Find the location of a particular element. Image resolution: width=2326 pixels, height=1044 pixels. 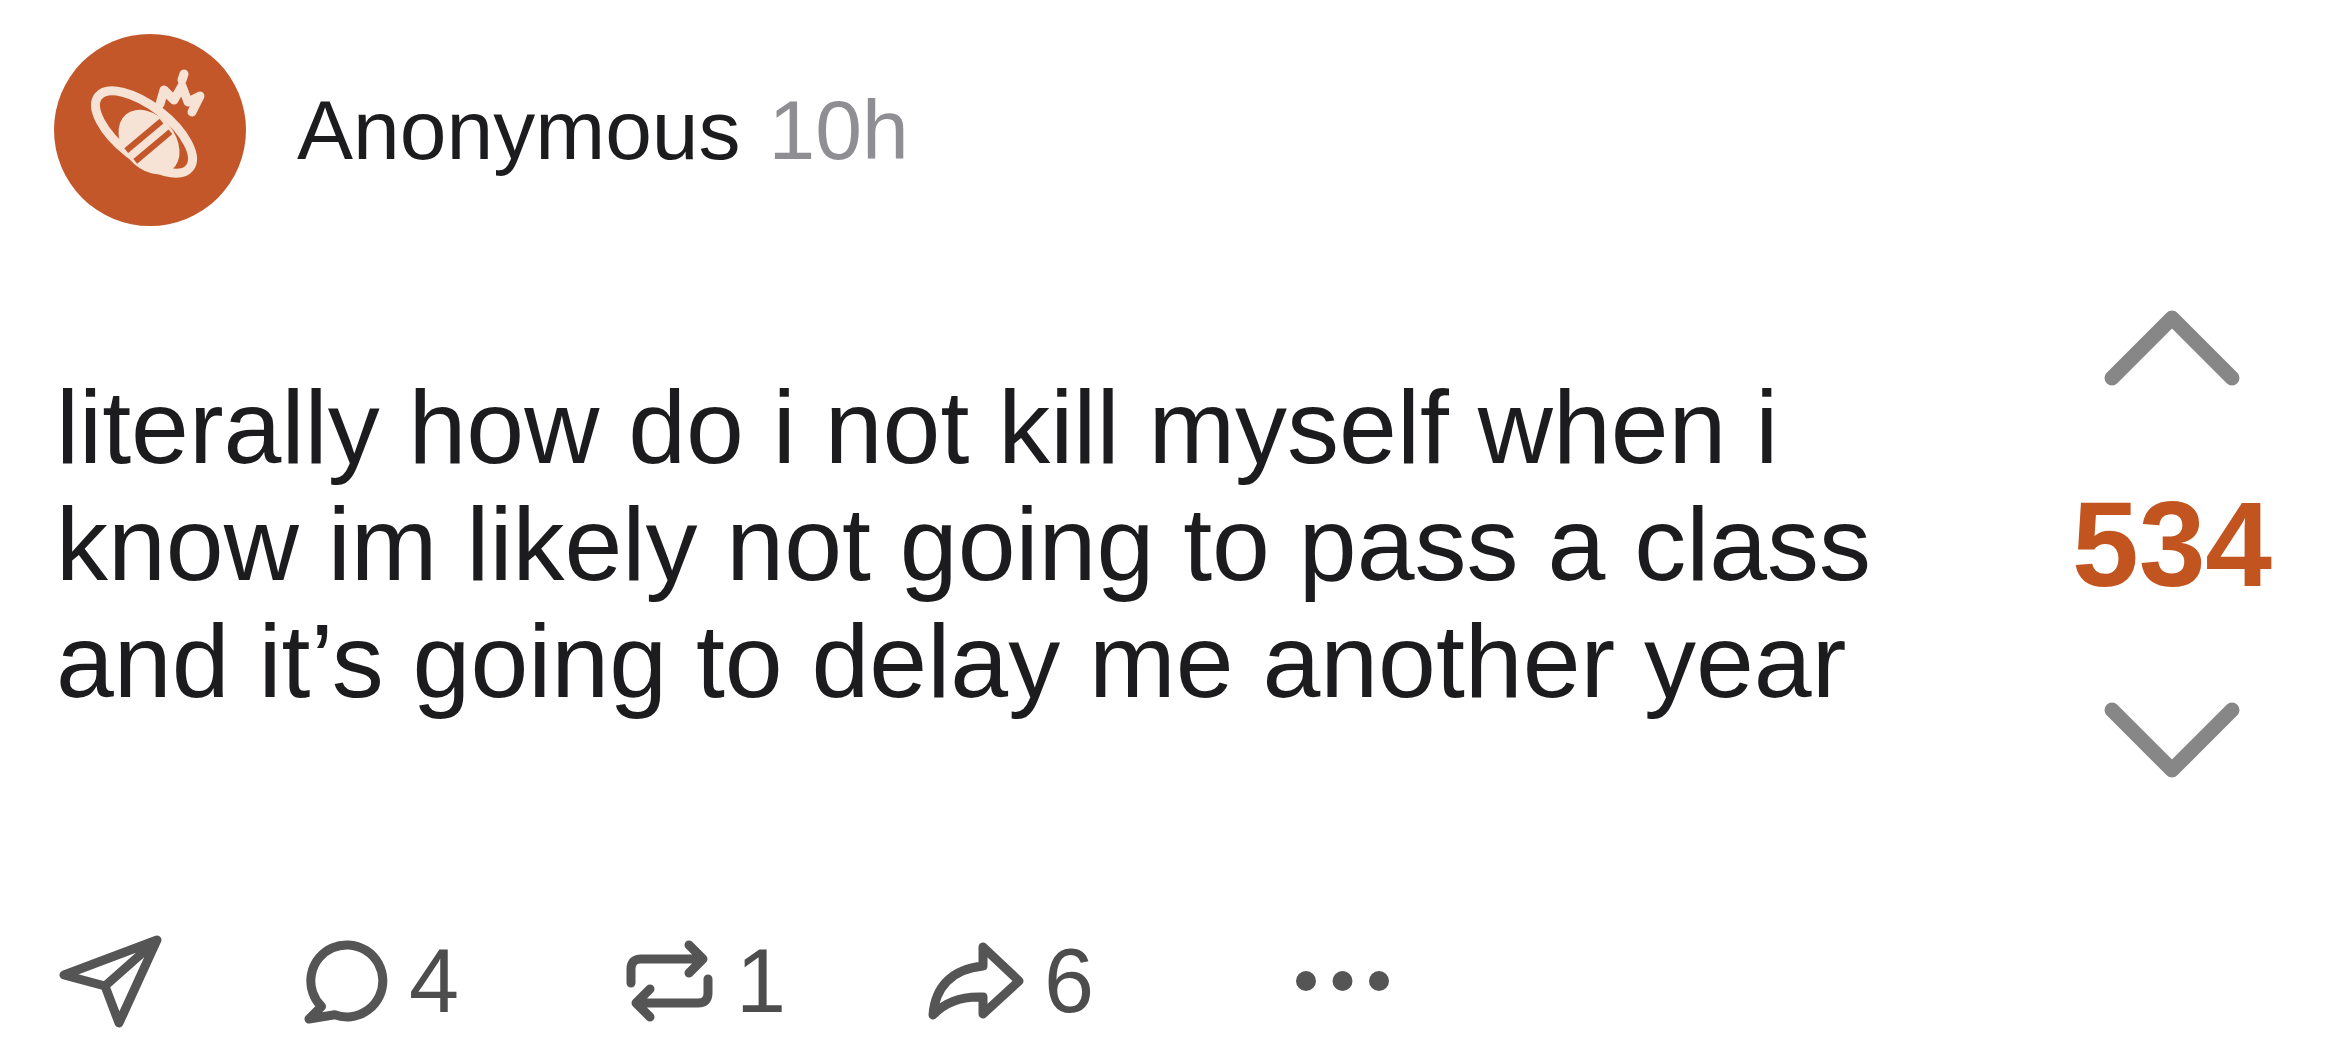

post-time: 10h is located at coordinates (838, 130).